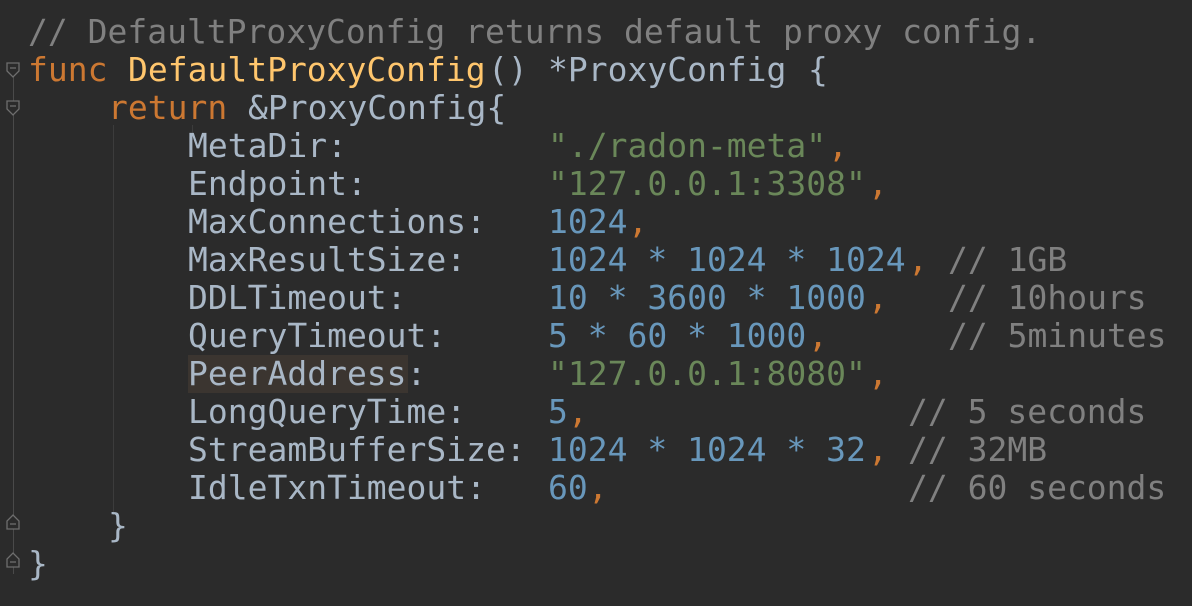  Describe the element at coordinates (667, 69) in the screenshot. I see `return-type: *ProxyConfig` at that location.